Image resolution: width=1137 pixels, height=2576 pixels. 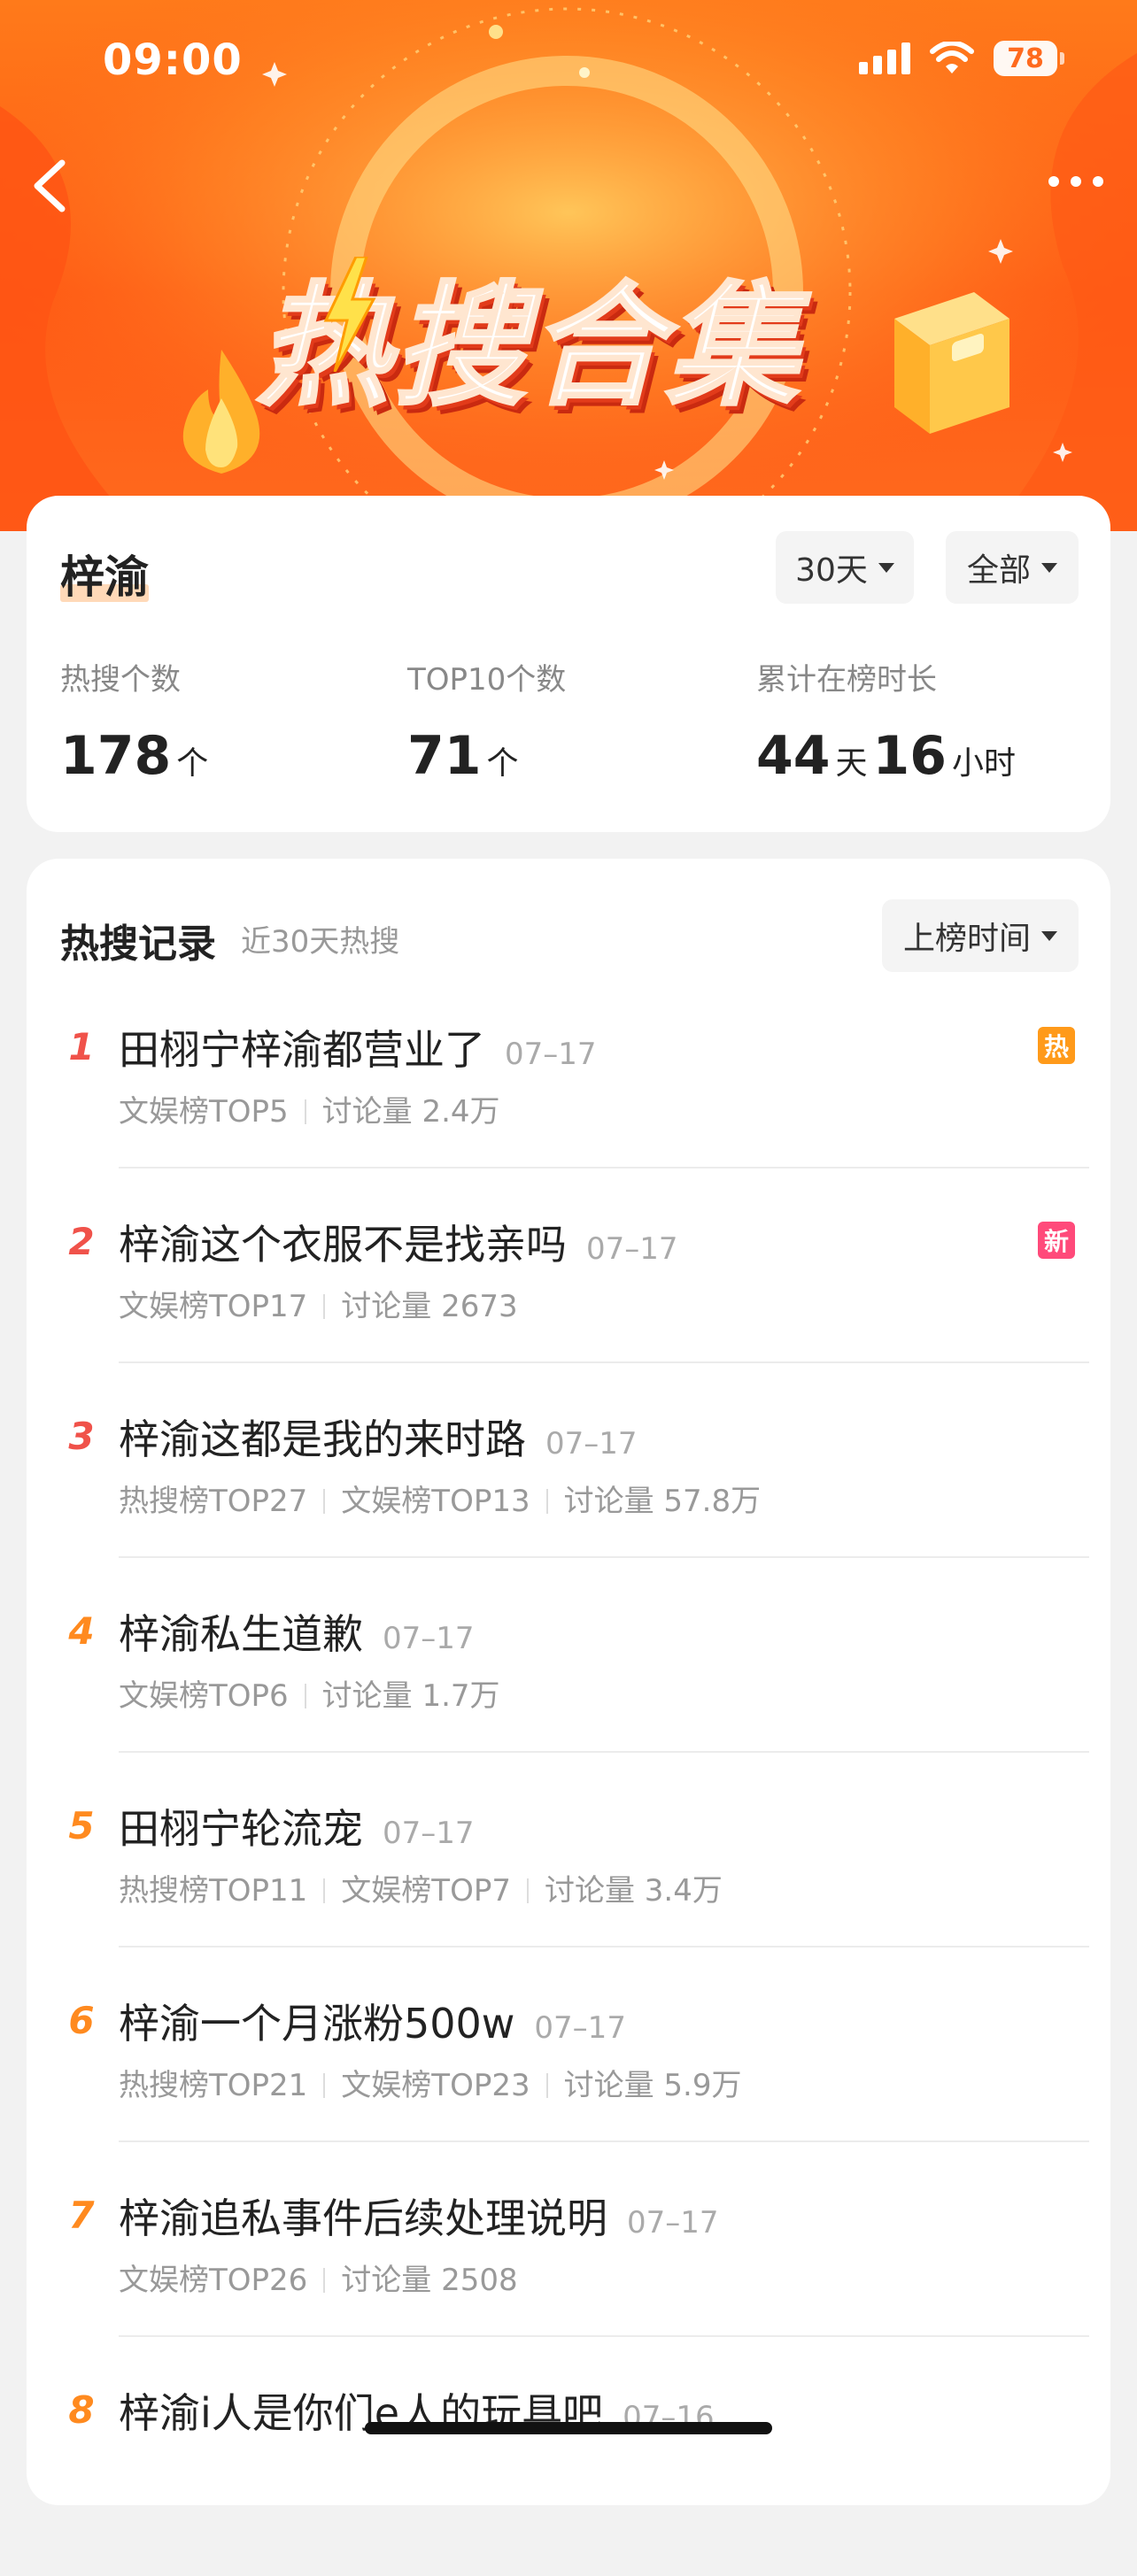 What do you see at coordinates (81, 1436) in the screenshot?
I see `rank-number: 3` at bounding box center [81, 1436].